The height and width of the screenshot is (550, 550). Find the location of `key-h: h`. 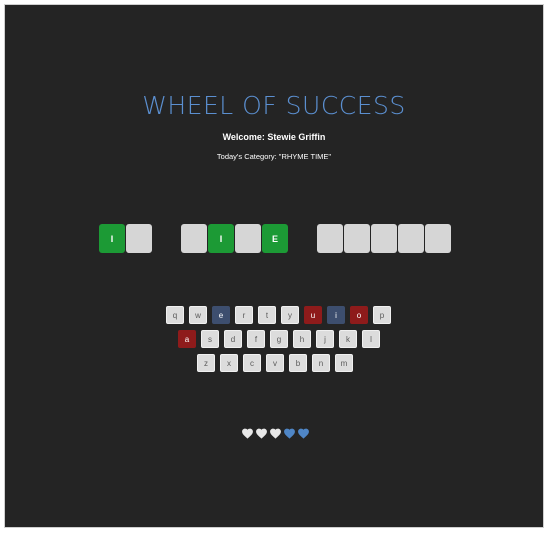

key-h: h is located at coordinates (302, 339).